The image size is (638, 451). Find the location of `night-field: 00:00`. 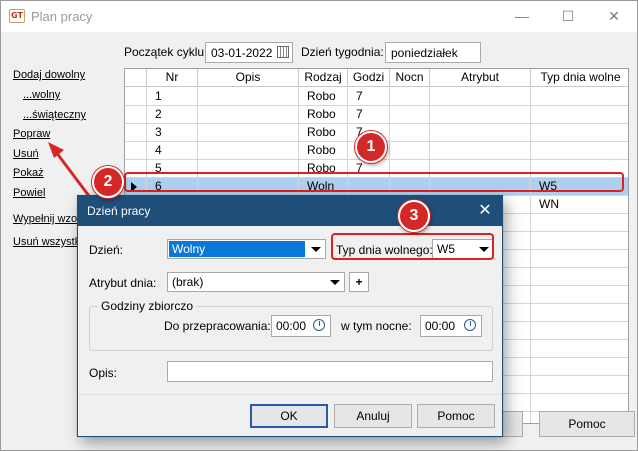

night-field: 00:00 is located at coordinates (451, 326).